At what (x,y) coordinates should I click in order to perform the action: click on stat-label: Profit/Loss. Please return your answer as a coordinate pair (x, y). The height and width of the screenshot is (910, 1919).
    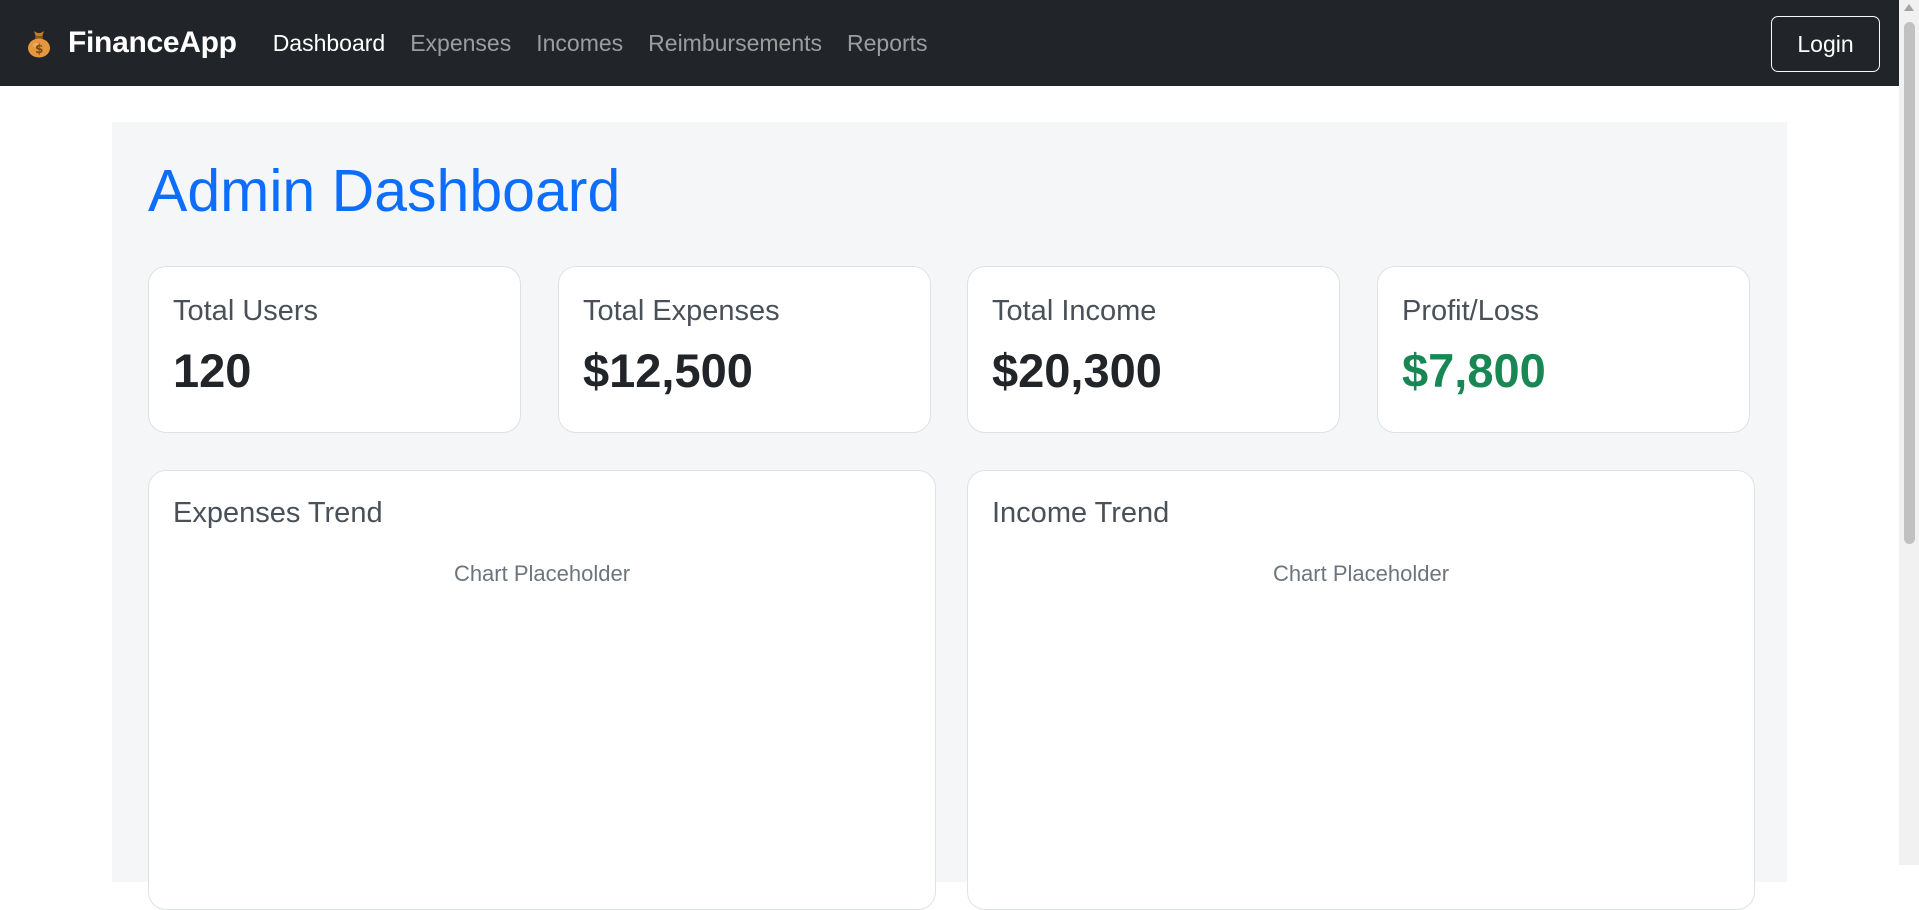
    Looking at the image, I should click on (1470, 311).